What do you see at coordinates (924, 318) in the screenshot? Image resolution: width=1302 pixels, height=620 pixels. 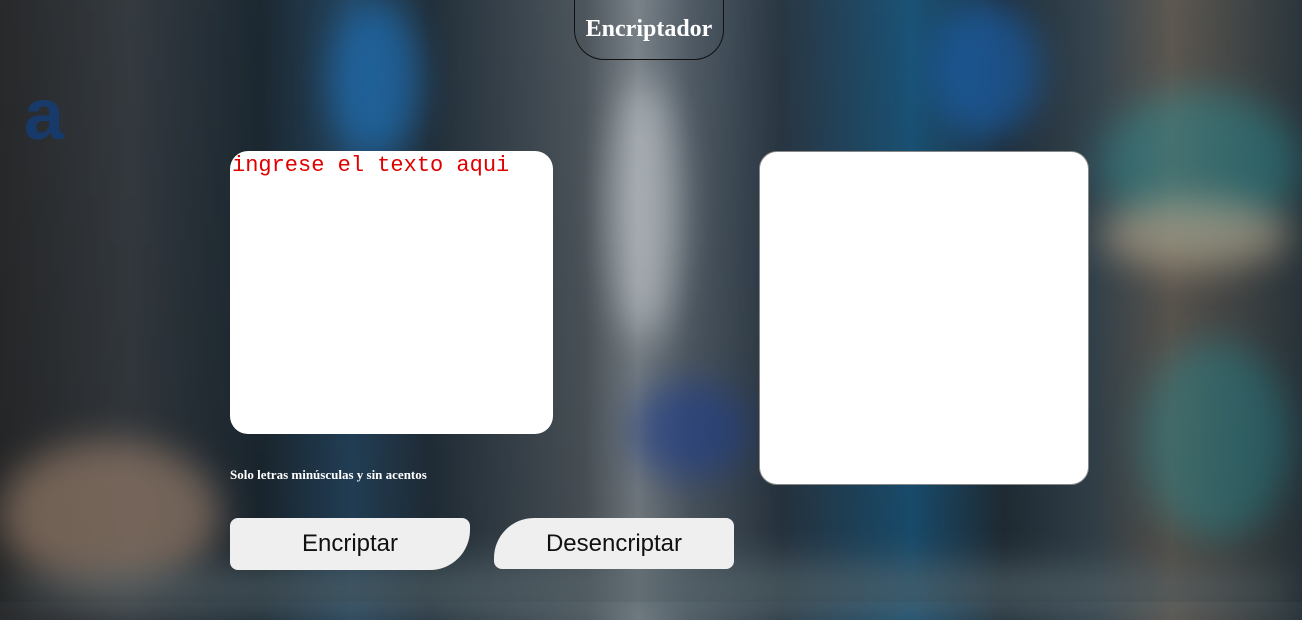 I see `output-textarea` at bounding box center [924, 318].